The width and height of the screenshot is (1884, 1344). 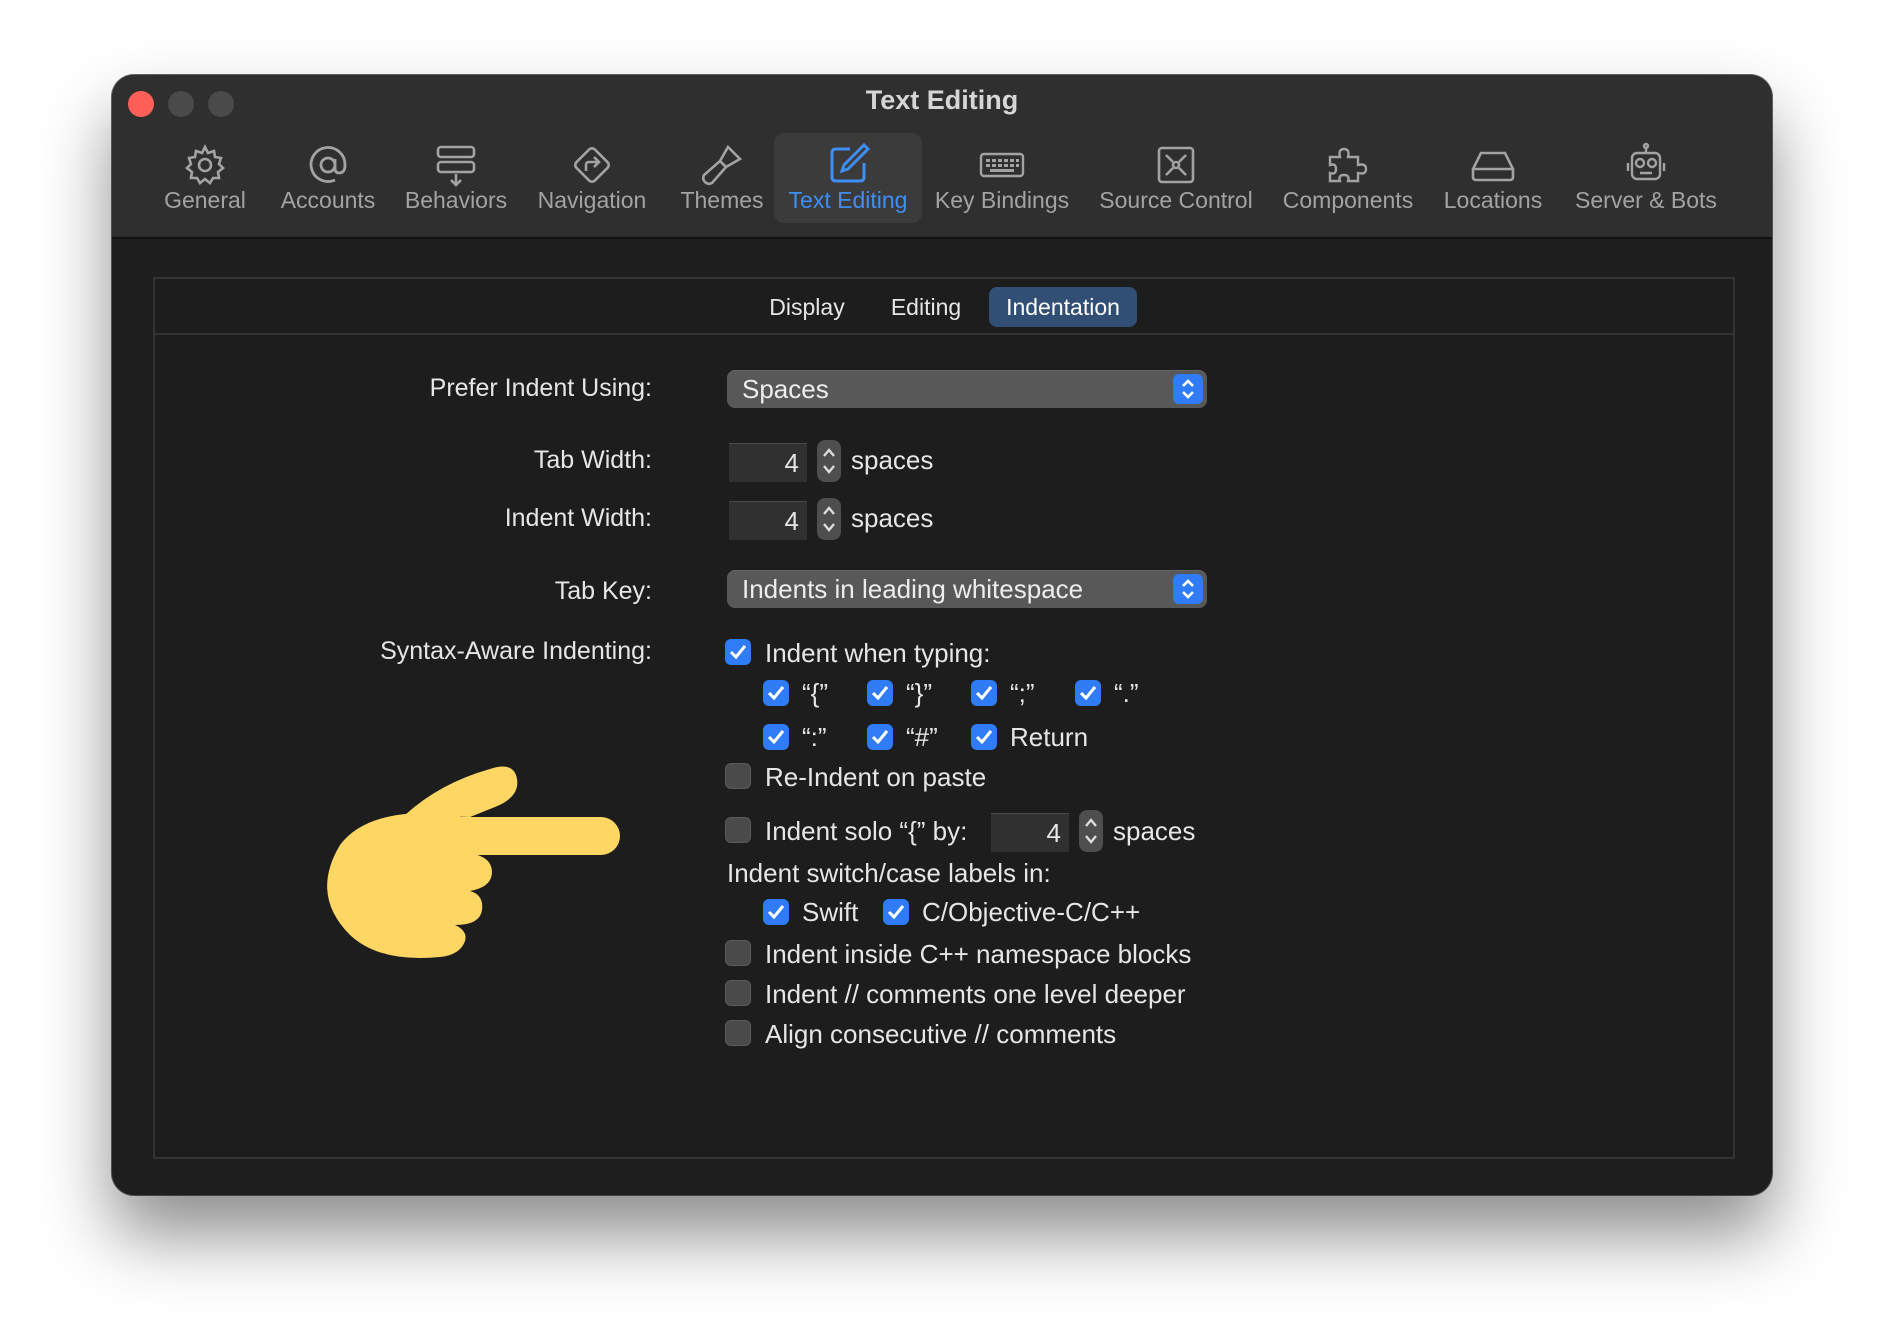 I want to click on tab-width-stepper, so click(x=829, y=461).